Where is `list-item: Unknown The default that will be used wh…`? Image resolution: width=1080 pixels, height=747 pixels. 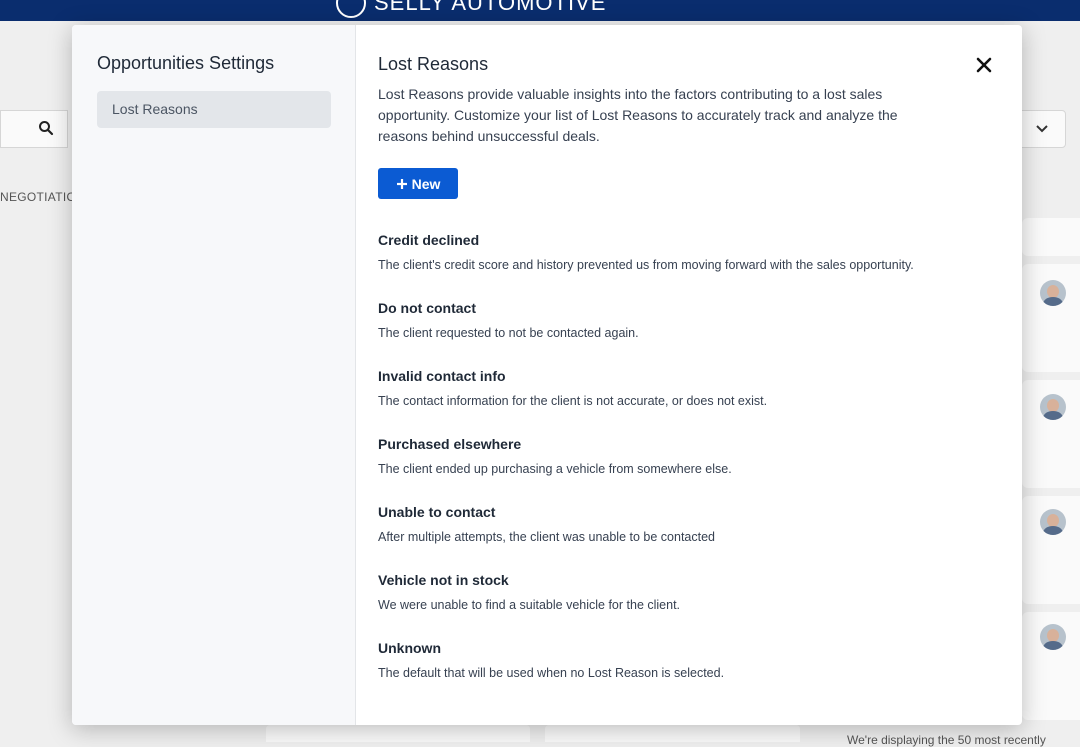
list-item: Unknown The default that will be used wh… is located at coordinates (688, 670).